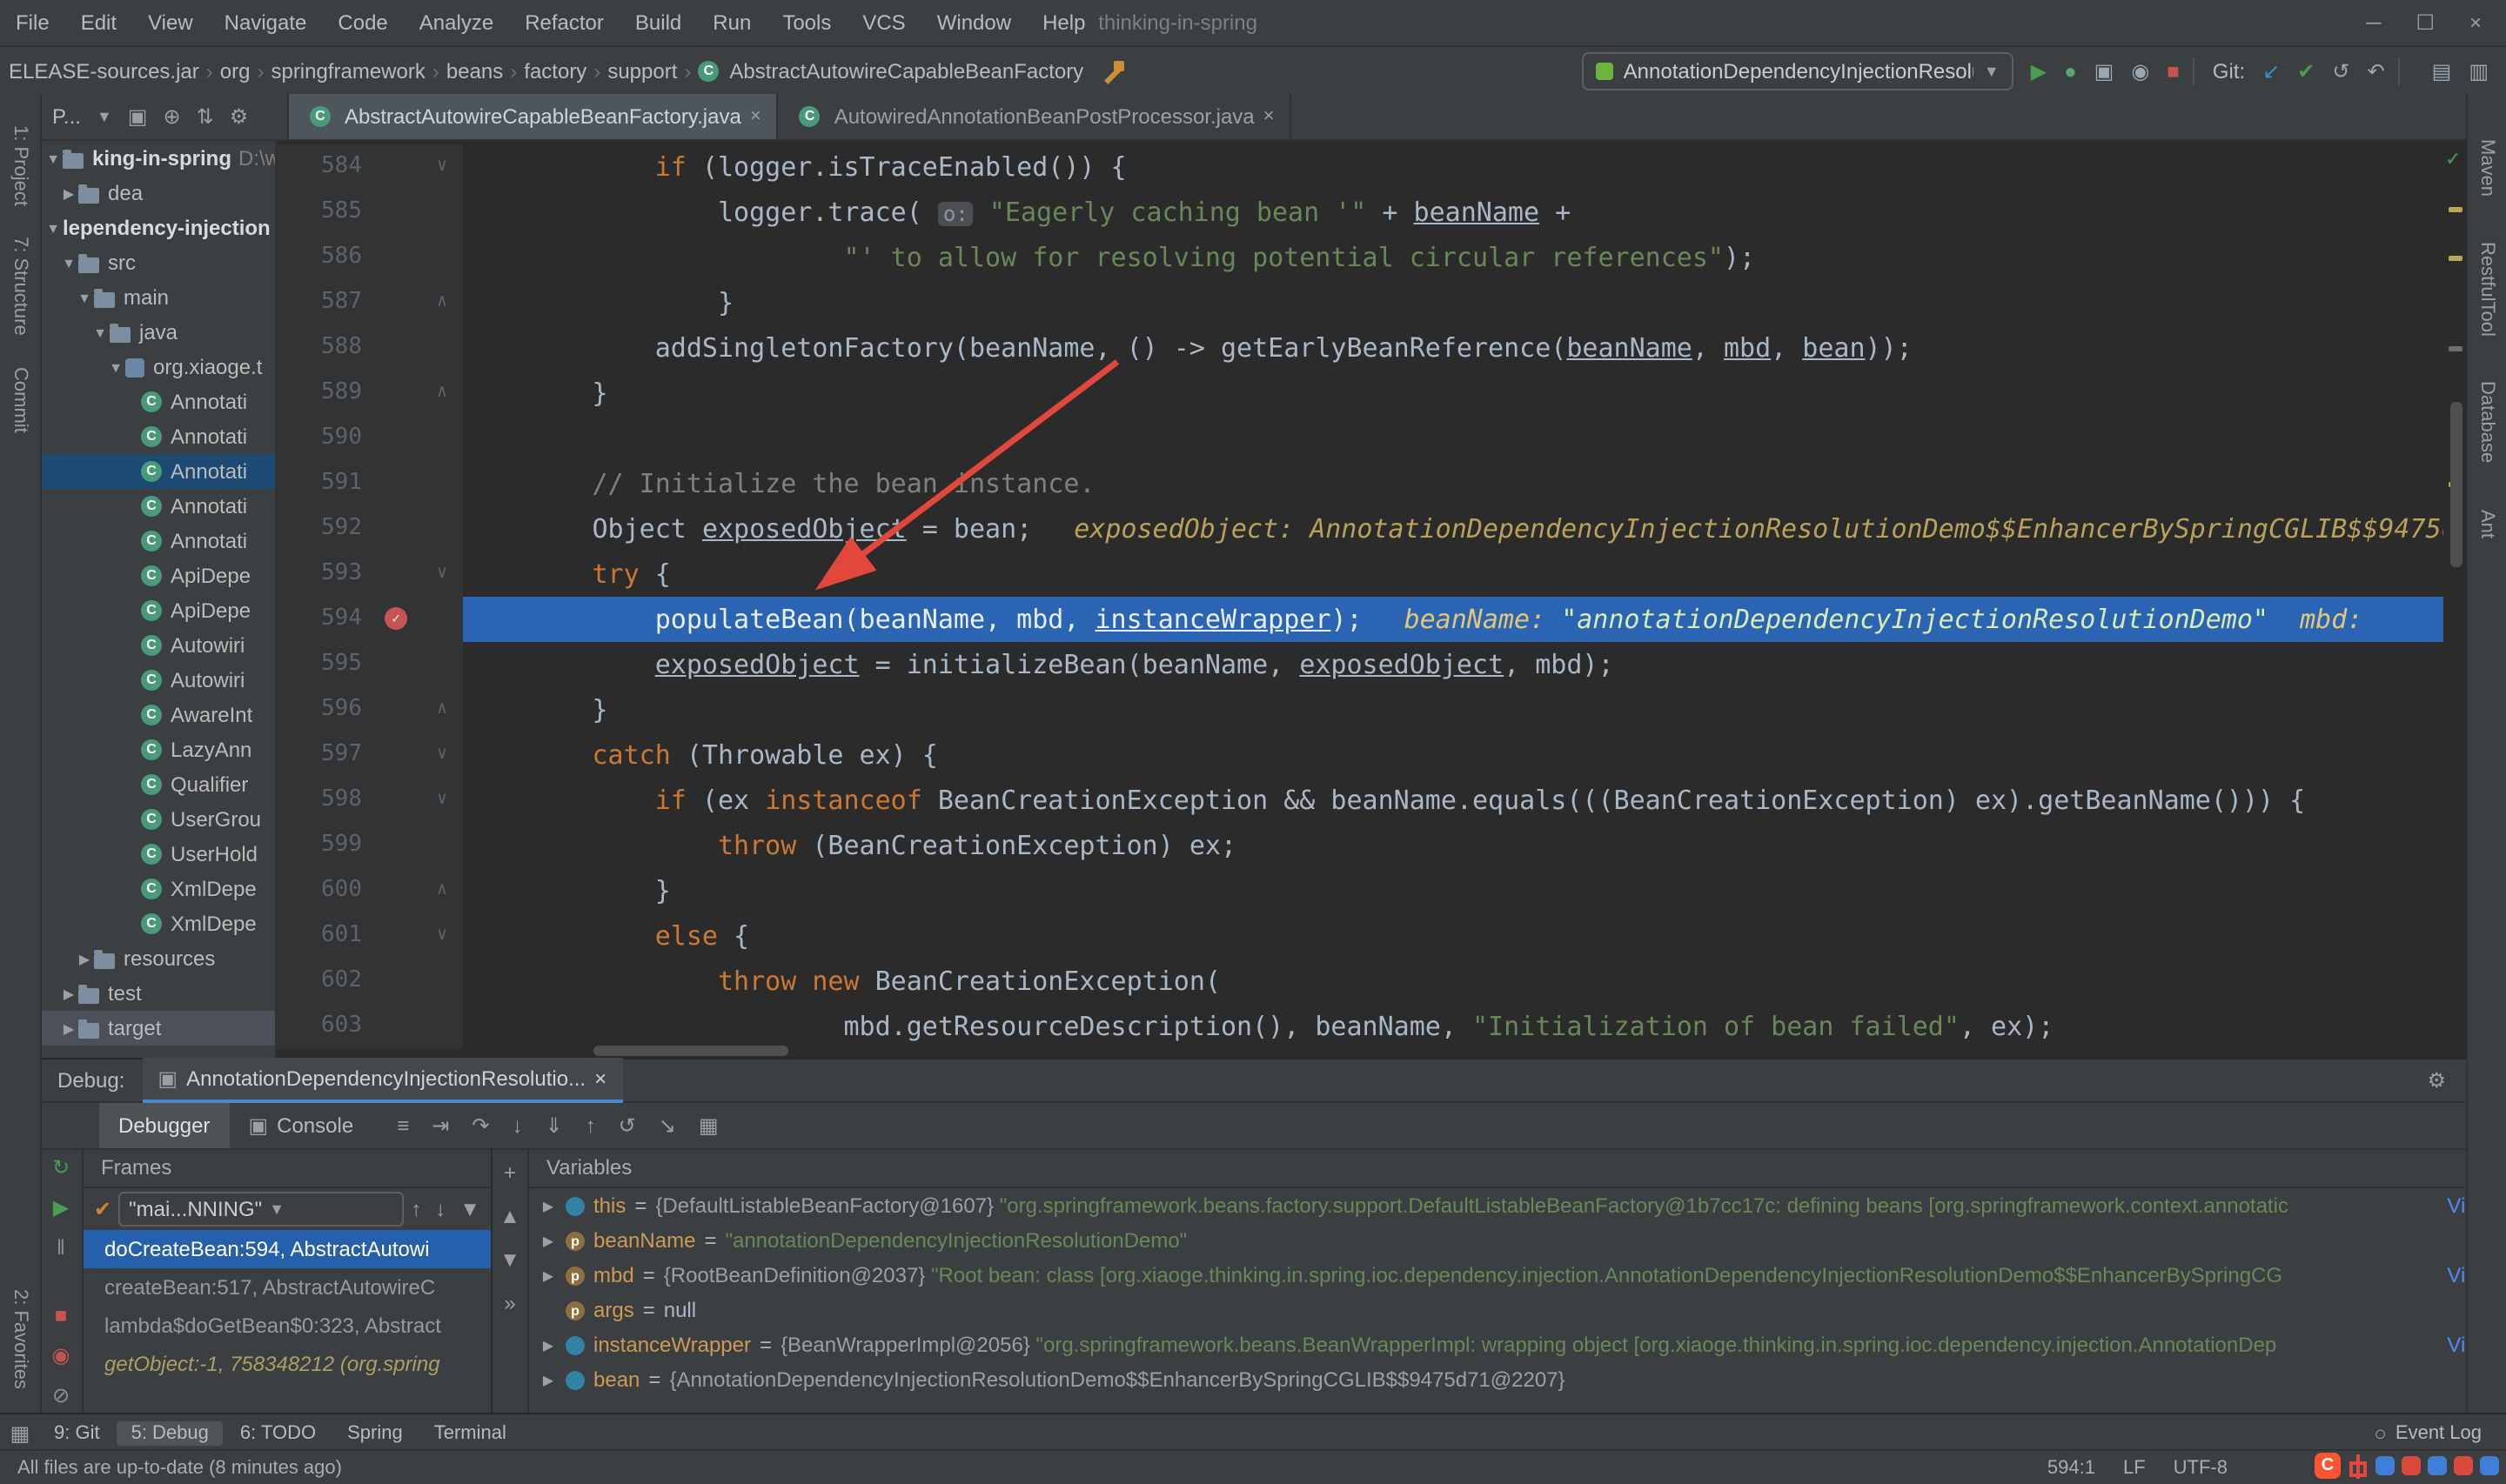 The image size is (2506, 1484). I want to click on breadcrumb-item: support, so click(642, 71).